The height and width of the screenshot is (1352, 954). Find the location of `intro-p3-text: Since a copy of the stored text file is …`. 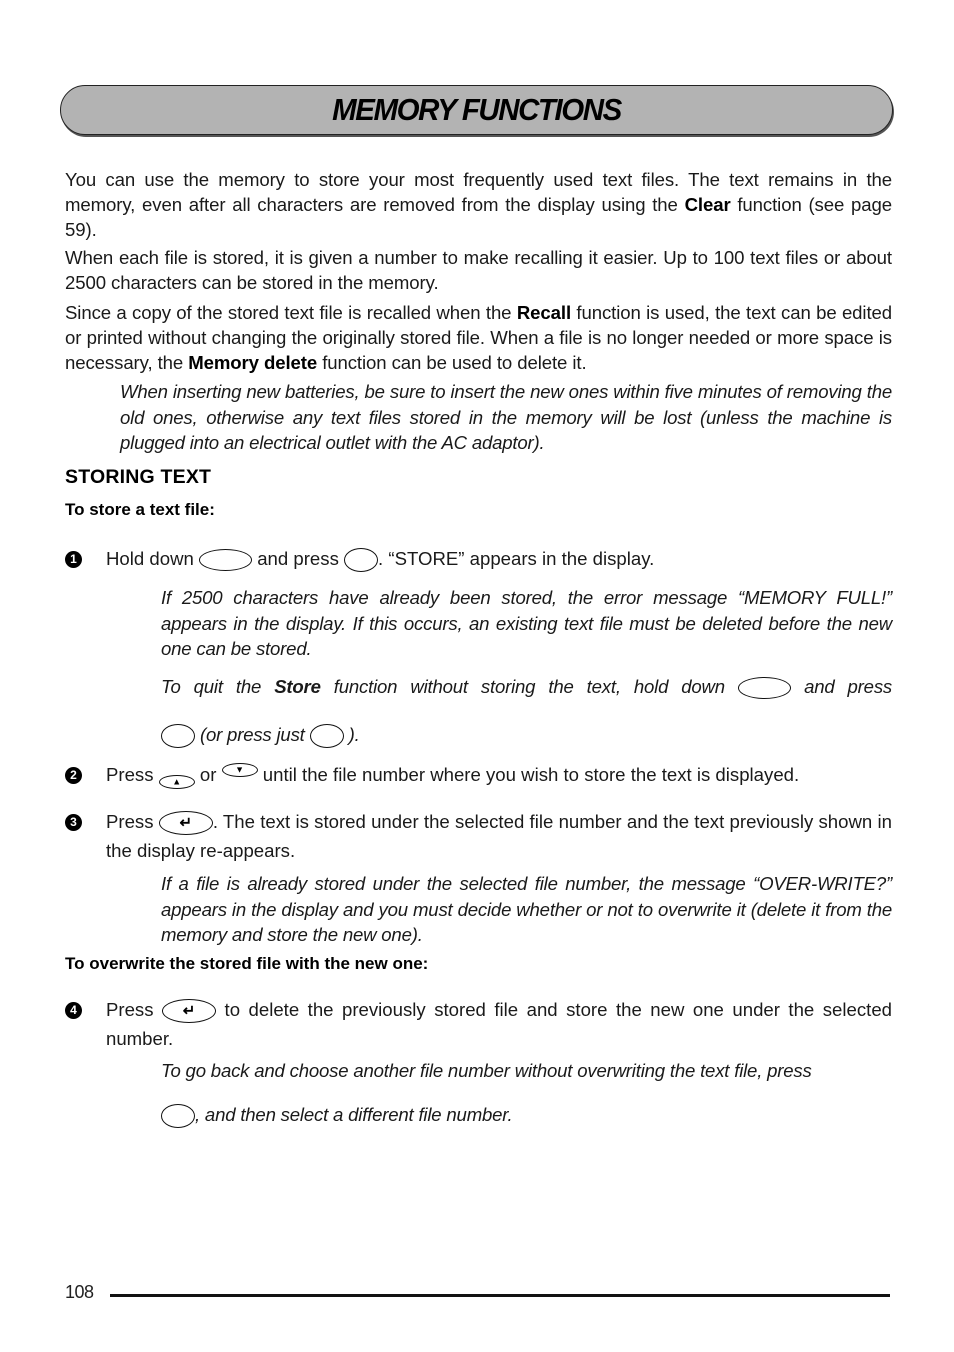

intro-p3-text: Since a copy of the stored text file is … is located at coordinates (291, 312).